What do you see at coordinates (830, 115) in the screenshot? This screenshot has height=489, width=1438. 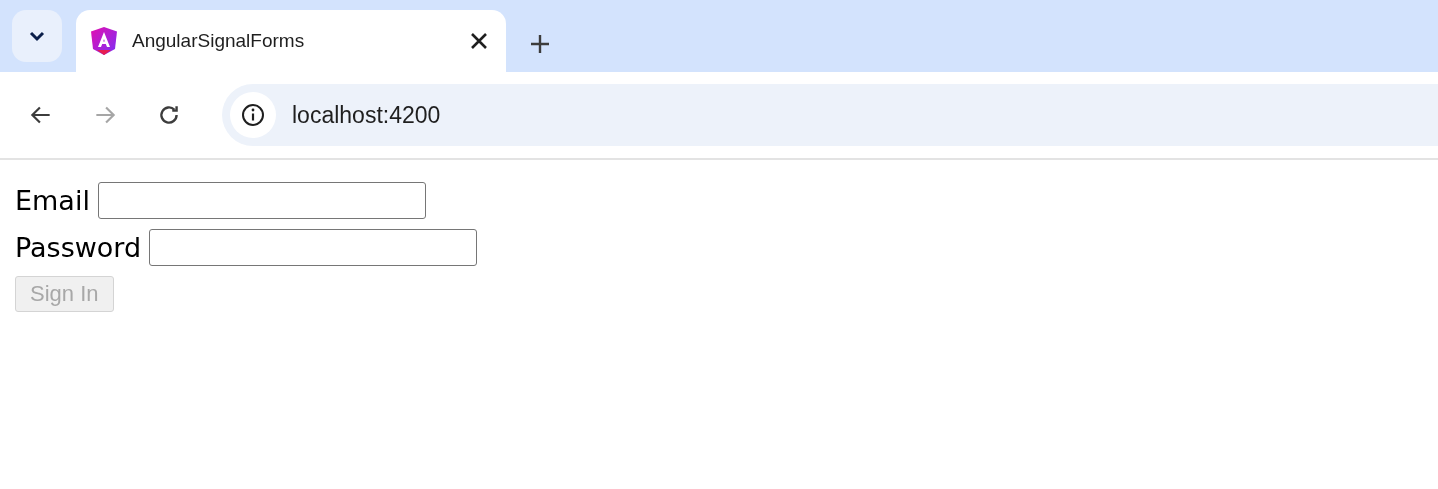 I see `address-bar: localhost:4200` at bounding box center [830, 115].